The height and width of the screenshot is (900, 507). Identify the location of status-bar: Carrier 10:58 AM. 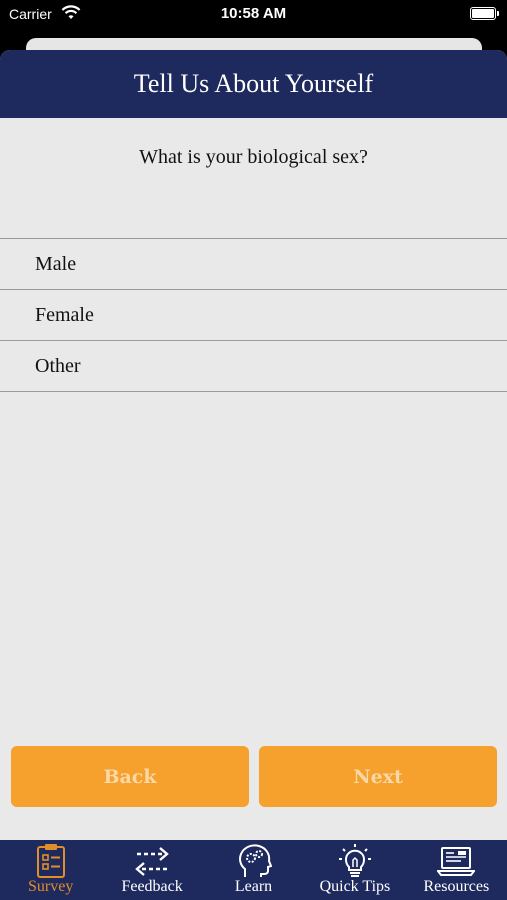
(253, 15).